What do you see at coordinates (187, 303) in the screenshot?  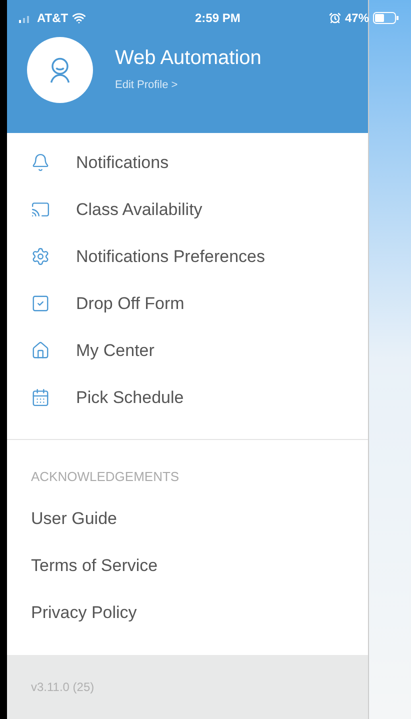 I see `menu-item: Drop Off Form` at bounding box center [187, 303].